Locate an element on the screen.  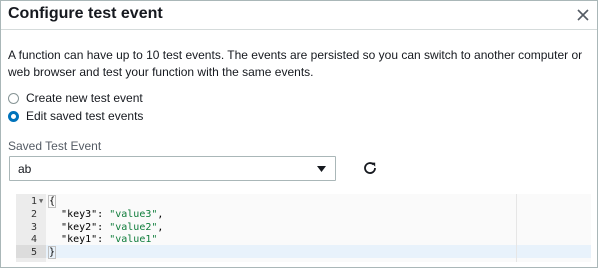
edit-saved-radio is located at coordinates (13, 116).